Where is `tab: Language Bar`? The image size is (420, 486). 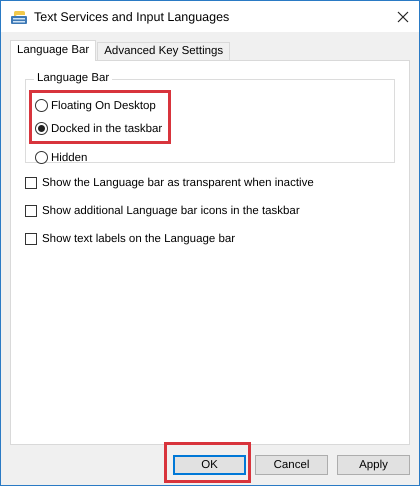
tab: Language Bar is located at coordinates (53, 50).